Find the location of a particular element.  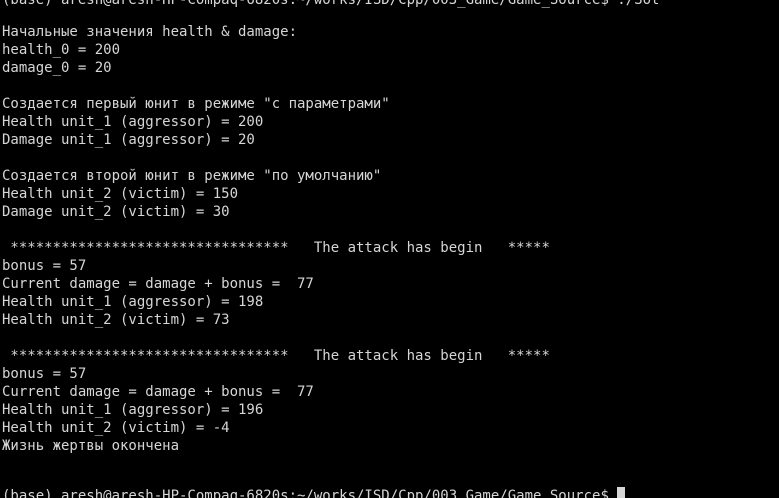

output-line-attack-1-current-damage: Current damage = damage + bonus = 77 is located at coordinates (158, 284).